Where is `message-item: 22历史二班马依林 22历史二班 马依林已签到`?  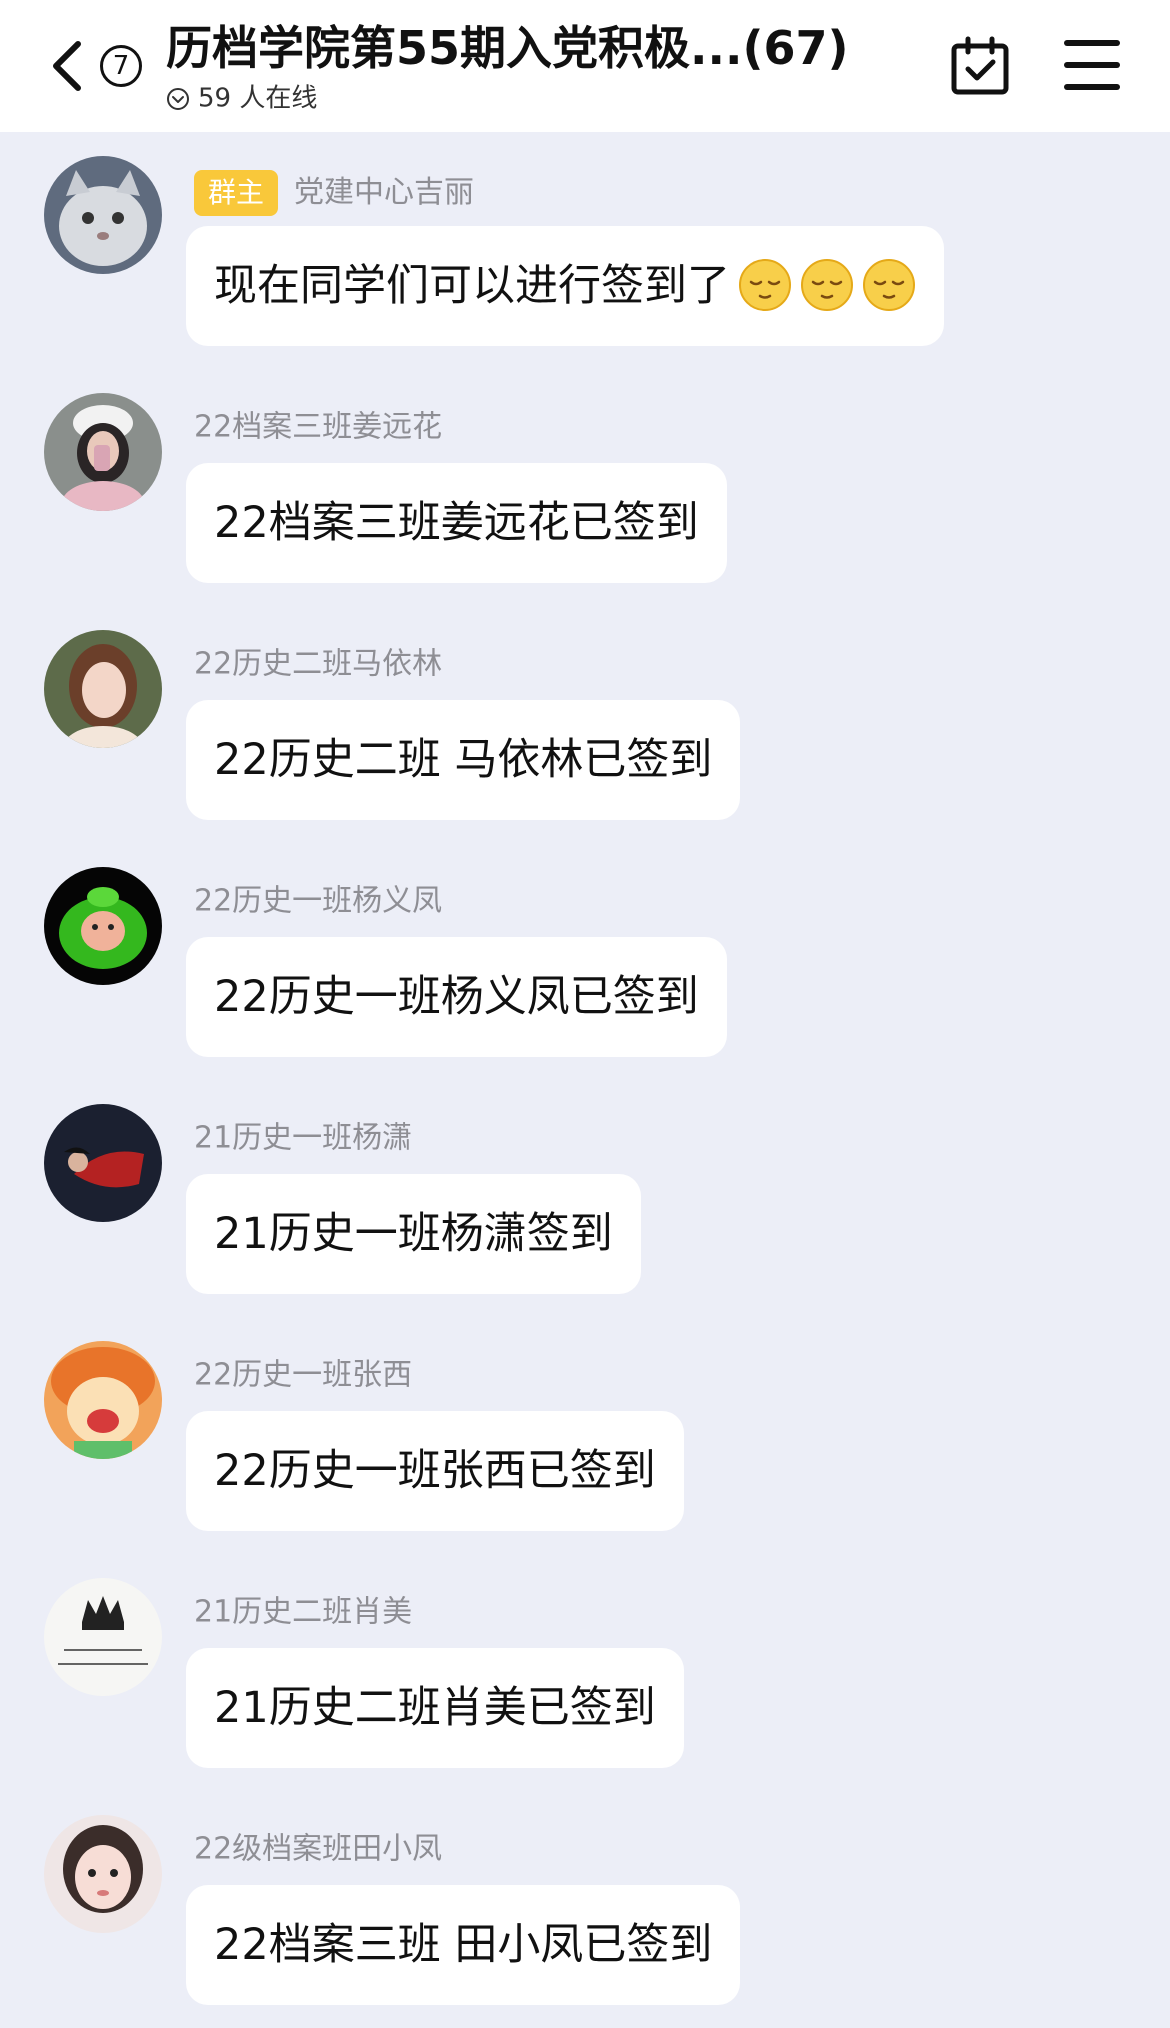 message-item: 22历史二班马依林 22历史二班 马依林已签到 is located at coordinates (585, 730).